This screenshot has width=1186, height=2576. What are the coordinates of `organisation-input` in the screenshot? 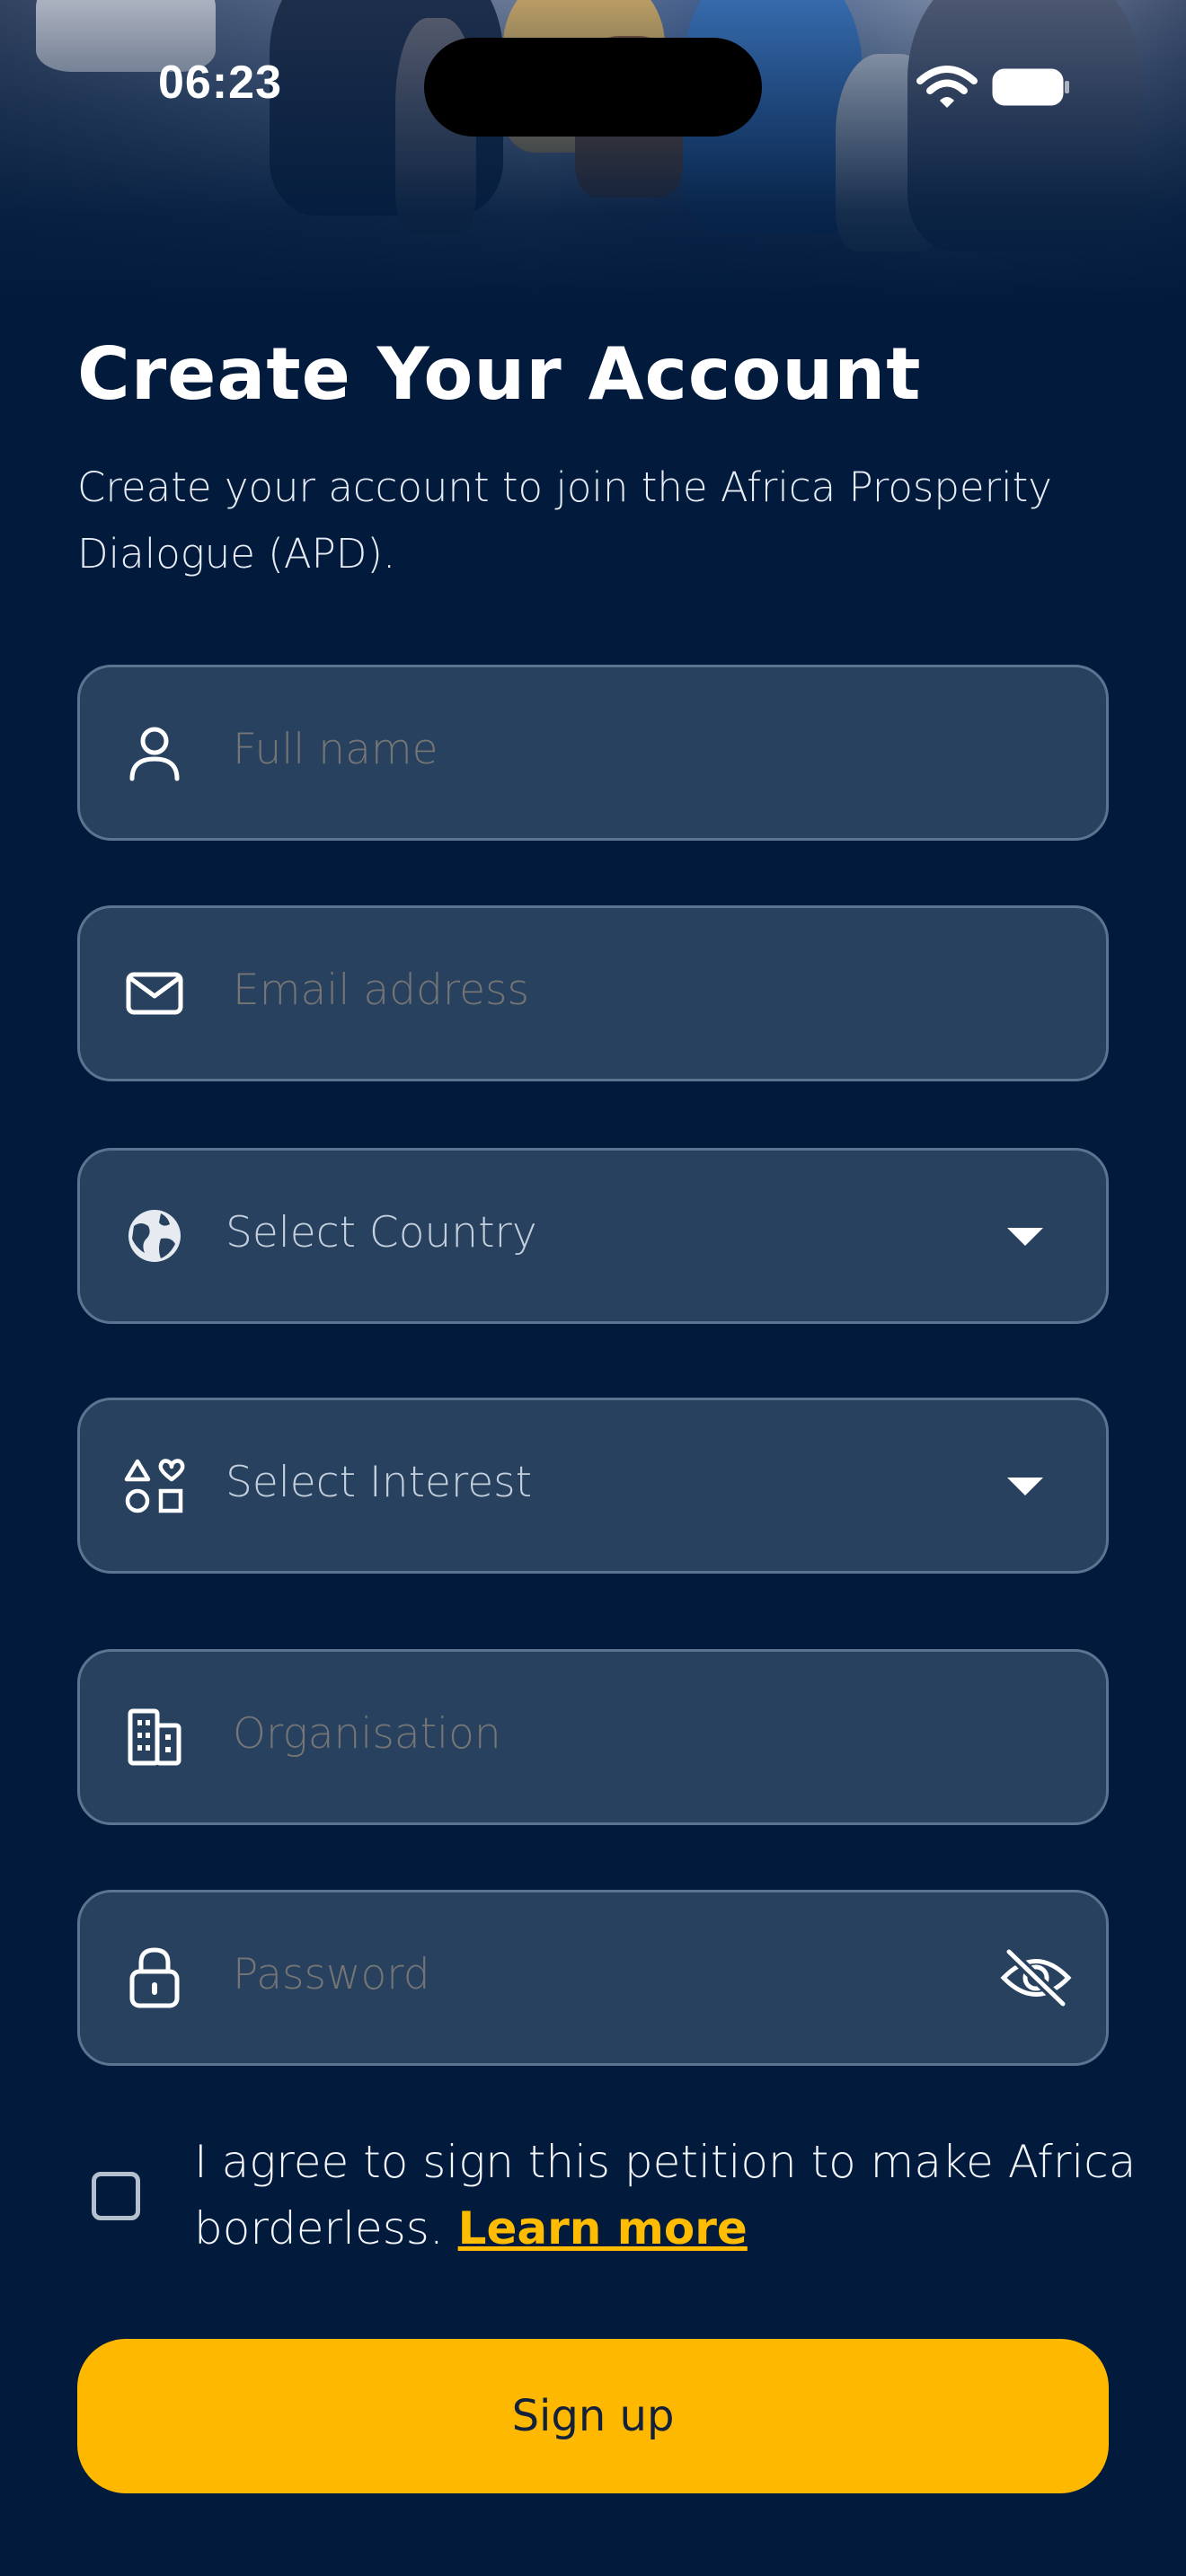 It's located at (628, 1734).